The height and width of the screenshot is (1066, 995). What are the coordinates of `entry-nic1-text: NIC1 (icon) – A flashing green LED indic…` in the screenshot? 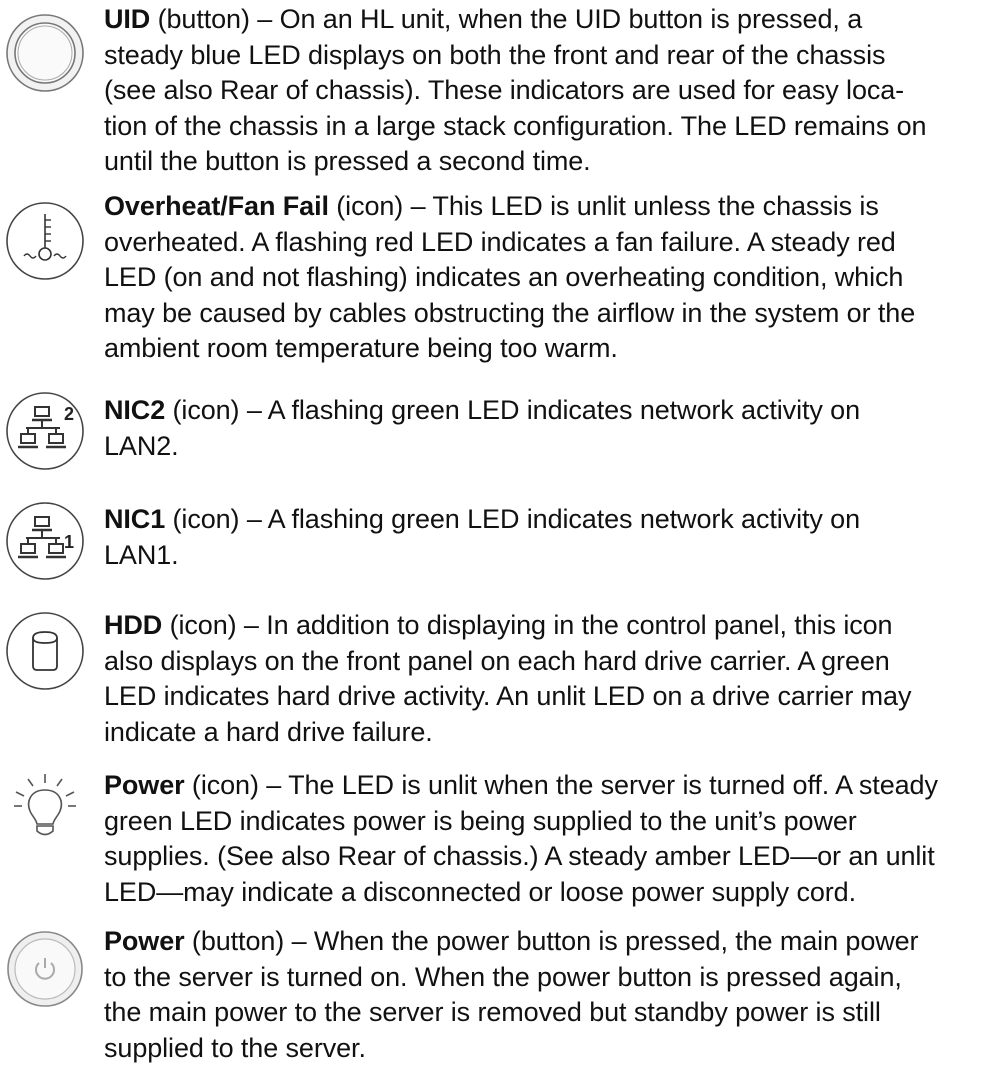 It's located at (546, 537).